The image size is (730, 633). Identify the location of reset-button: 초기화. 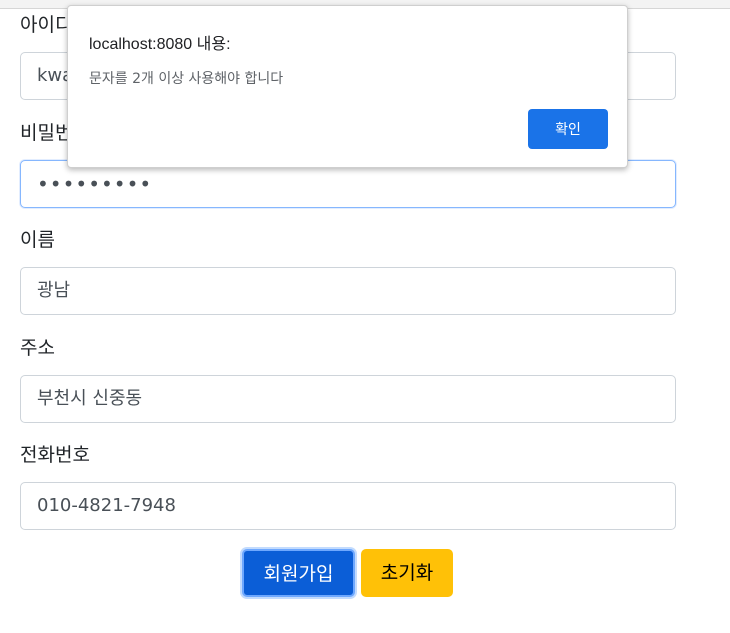
(407, 573).